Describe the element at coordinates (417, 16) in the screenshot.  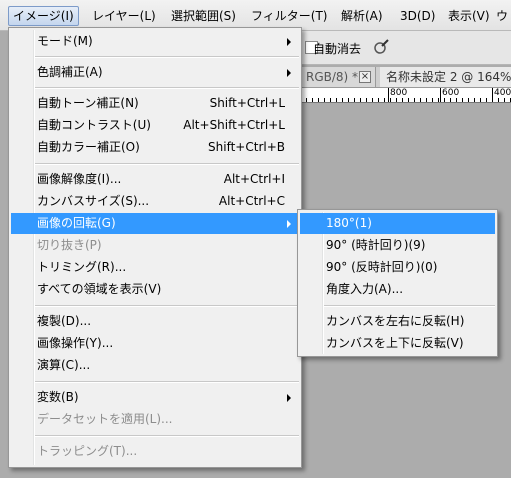
I see `menu-3d: 3D(D)` at that location.